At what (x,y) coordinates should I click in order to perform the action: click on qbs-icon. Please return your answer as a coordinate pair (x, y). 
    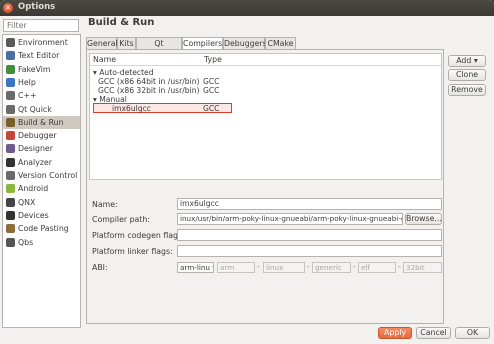
    Looking at the image, I should click on (10, 242).